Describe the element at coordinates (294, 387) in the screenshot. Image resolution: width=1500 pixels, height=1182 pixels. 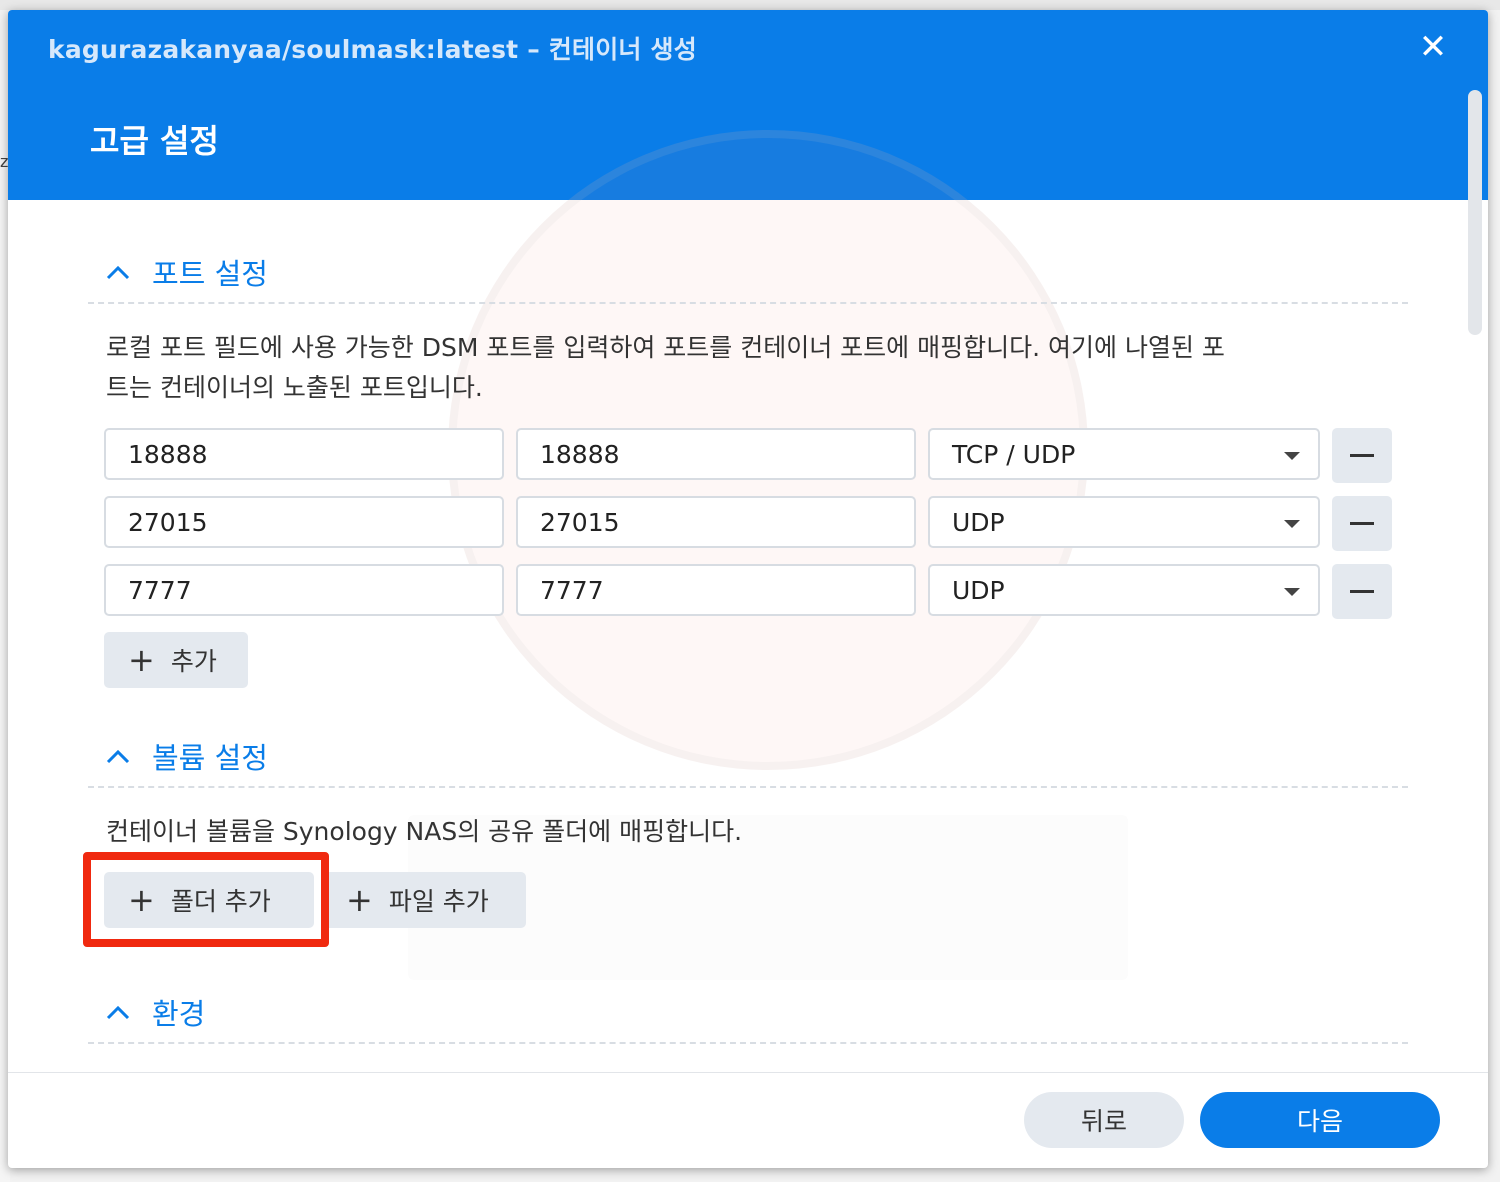
I see `port-description-line: 트는 컨테이너의 노출된 포트입니다.` at that location.